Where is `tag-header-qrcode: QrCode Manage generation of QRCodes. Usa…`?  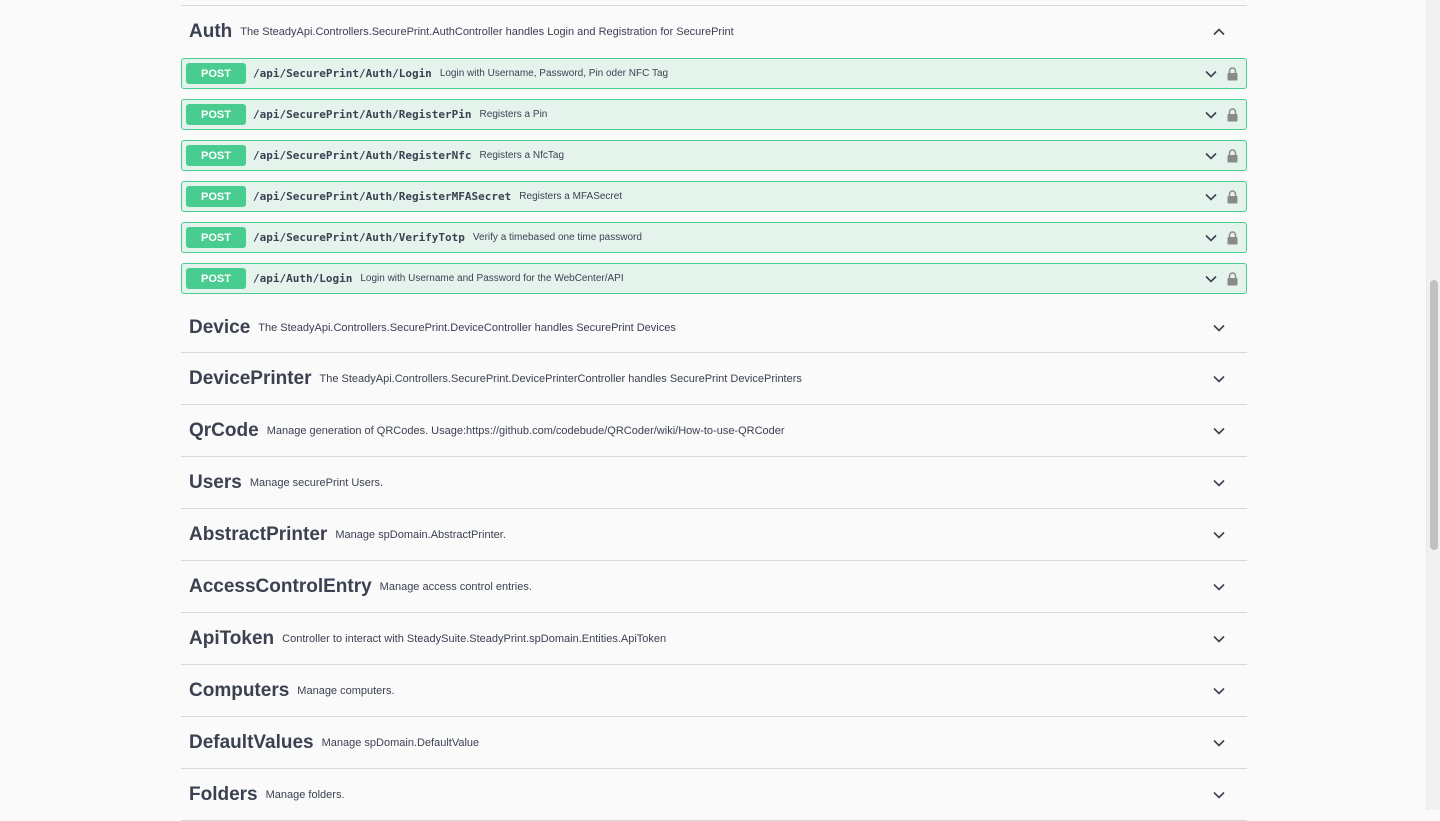
tag-header-qrcode: QrCode Manage generation of QRCodes. Usa… is located at coordinates (714, 431).